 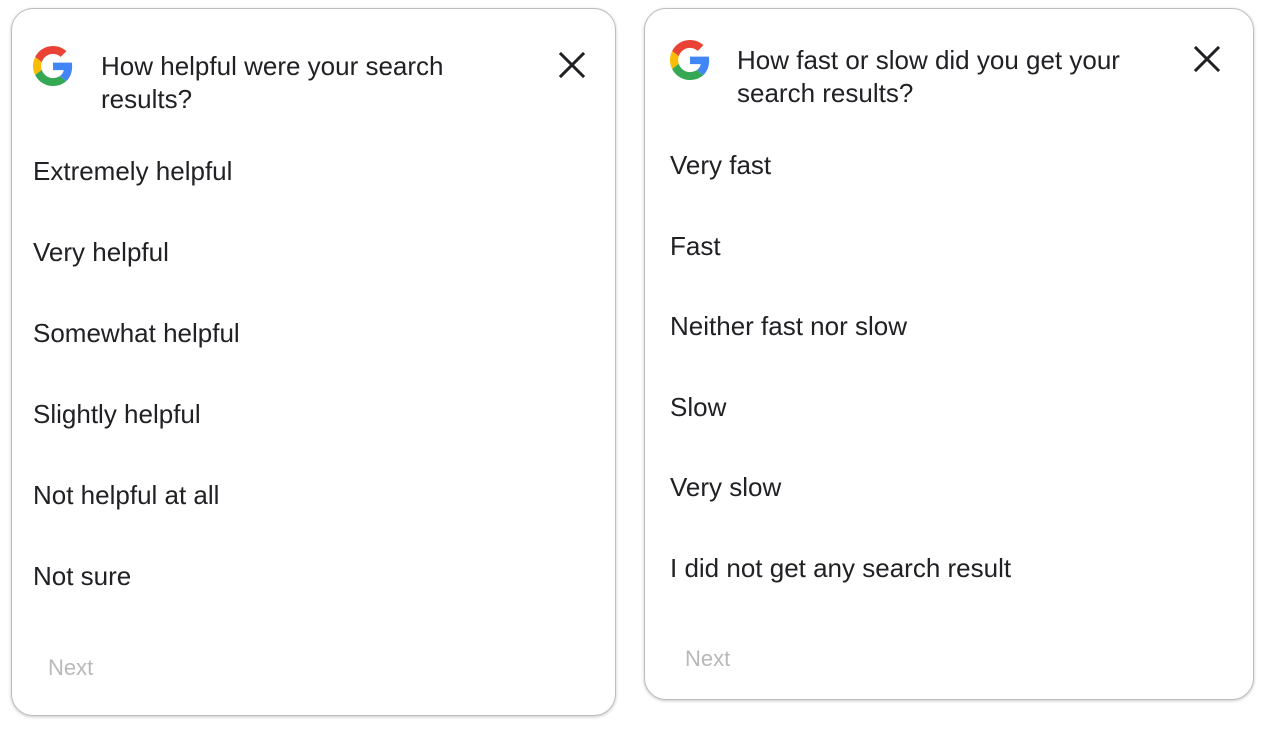 What do you see at coordinates (82, 576) in the screenshot?
I see `option-not-sure: Not sure` at bounding box center [82, 576].